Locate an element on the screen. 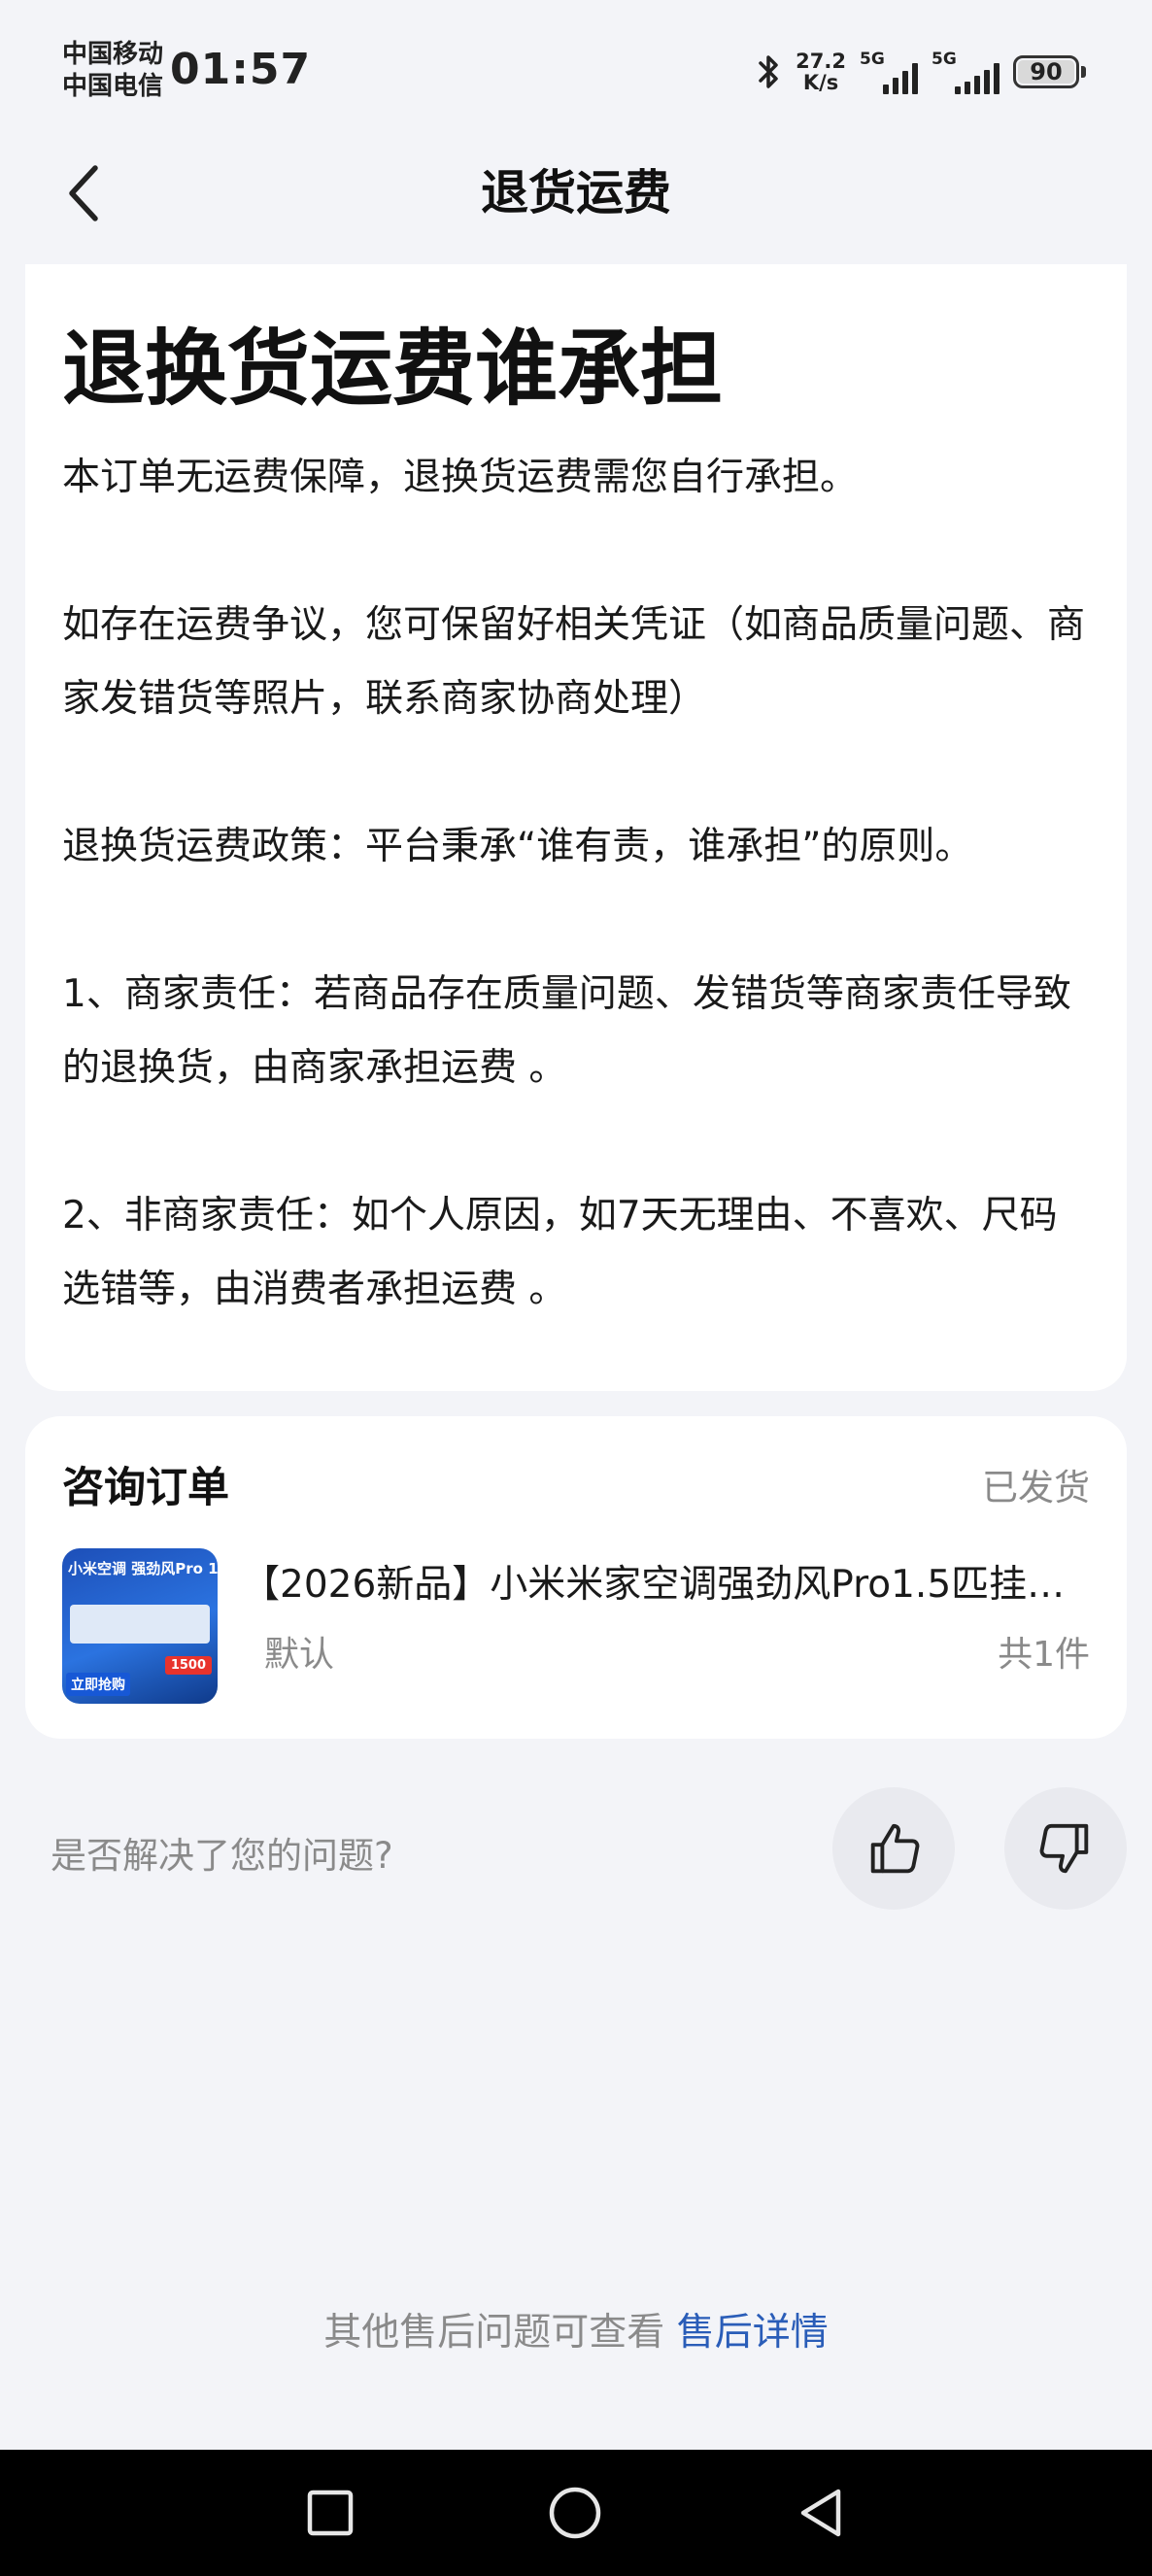 The height and width of the screenshot is (2576, 1152). signal-1: 5G is located at coordinates (889, 72).